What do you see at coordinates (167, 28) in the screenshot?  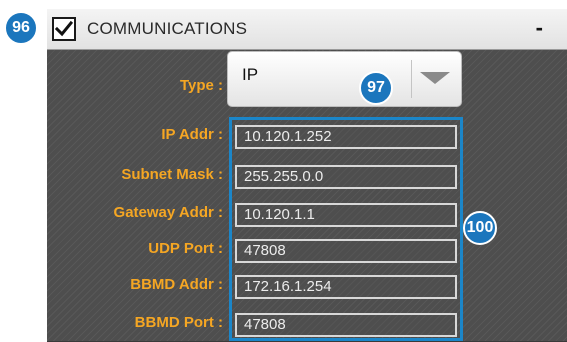 I see `section-title: COMMUNICATIONS` at bounding box center [167, 28].